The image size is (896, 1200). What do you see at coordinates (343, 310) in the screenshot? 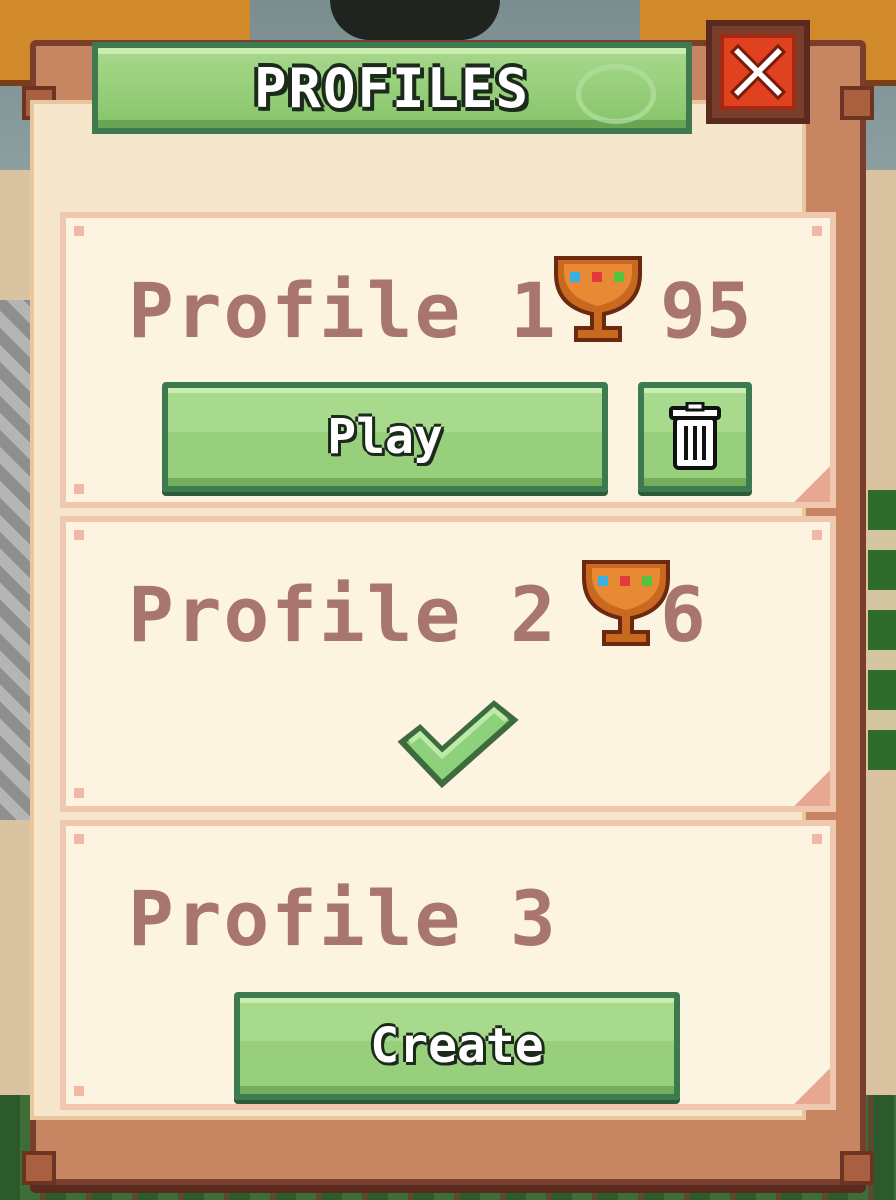
I see `profile-name: Profile 1` at bounding box center [343, 310].